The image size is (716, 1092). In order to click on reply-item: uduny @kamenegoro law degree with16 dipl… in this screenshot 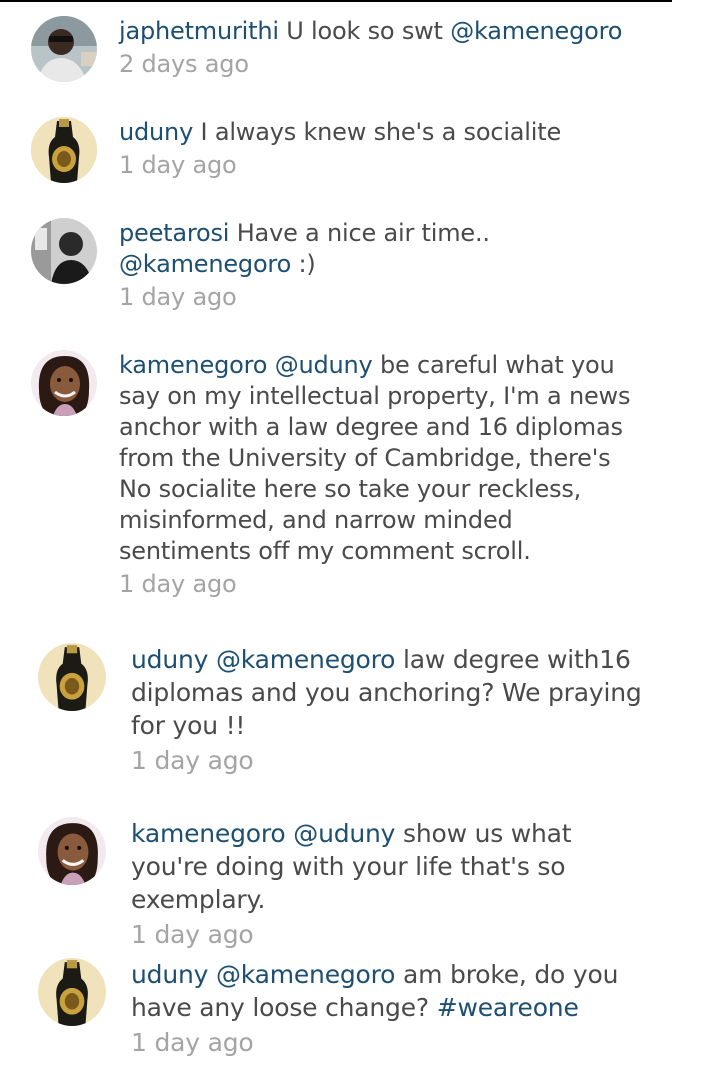, I will do `click(344, 710)`.